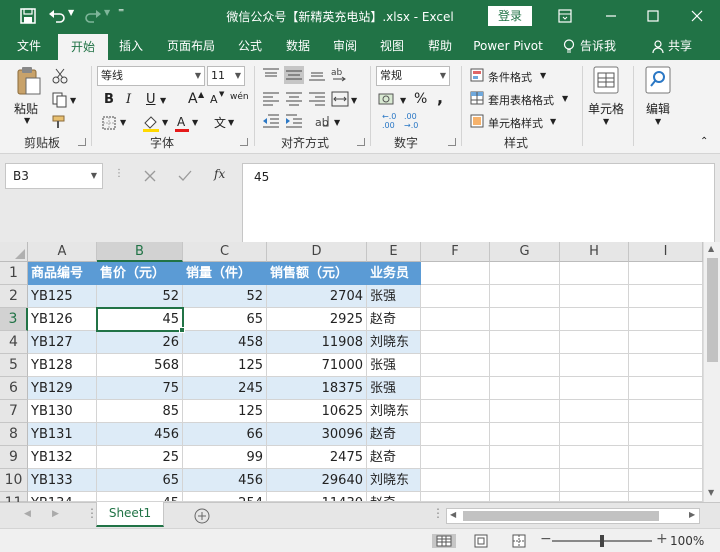  What do you see at coordinates (452, 142) in the screenshot?
I see `number-launcher-icon` at bounding box center [452, 142].